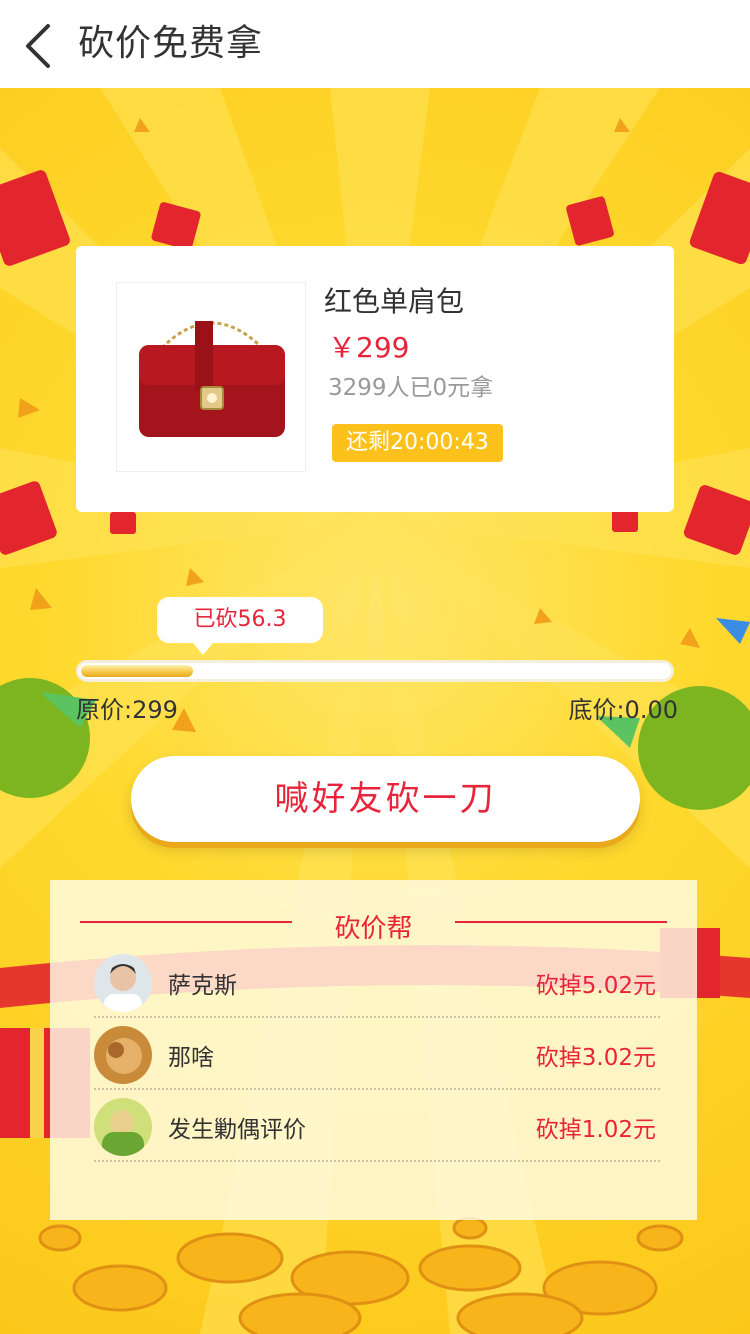 The image size is (750, 1334). What do you see at coordinates (377, 1054) in the screenshot?
I see `helper-row: 那啥 砍掉3.02元` at bounding box center [377, 1054].